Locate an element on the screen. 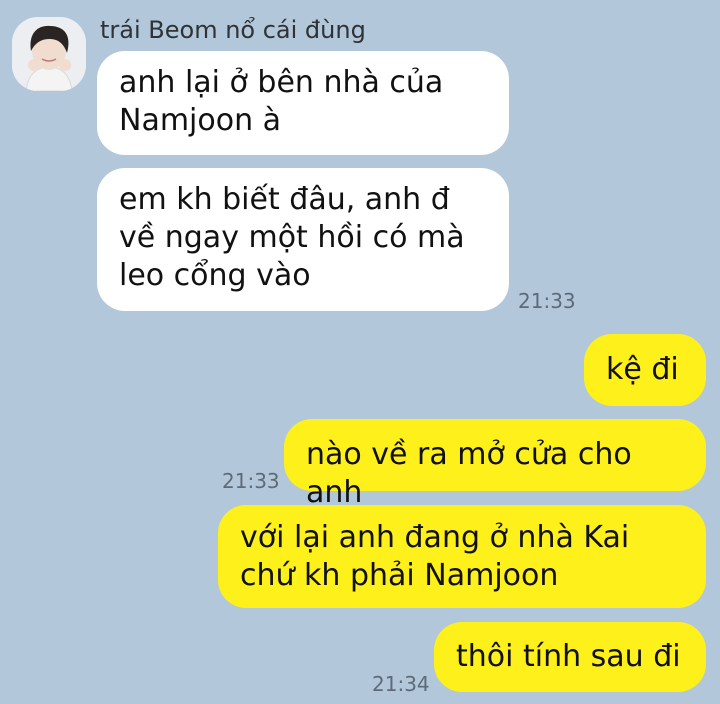 This screenshot has width=720, height=704. message-bubble-incoming: anh lại ở bên nhà của Namjoon à is located at coordinates (303, 103).